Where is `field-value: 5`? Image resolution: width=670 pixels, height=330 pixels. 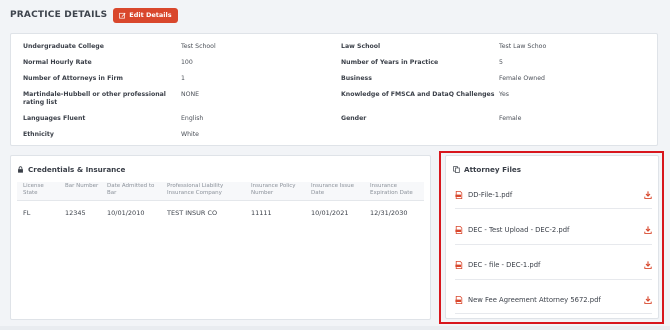
field-value: 5 is located at coordinates (501, 62).